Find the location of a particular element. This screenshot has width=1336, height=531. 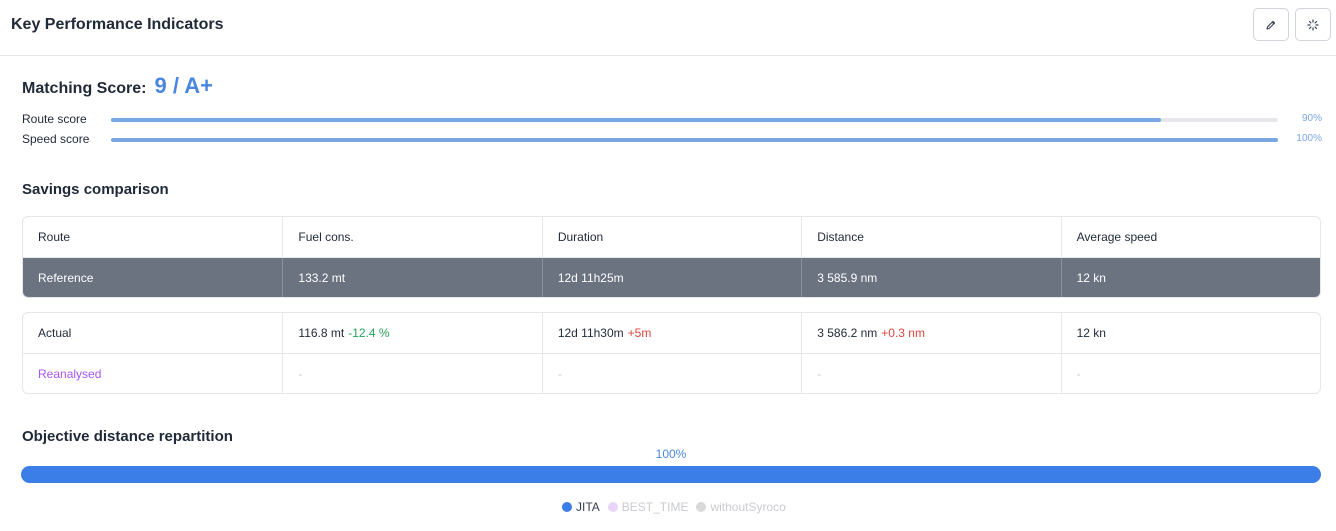

legend-item-jita: JITA is located at coordinates (581, 507).